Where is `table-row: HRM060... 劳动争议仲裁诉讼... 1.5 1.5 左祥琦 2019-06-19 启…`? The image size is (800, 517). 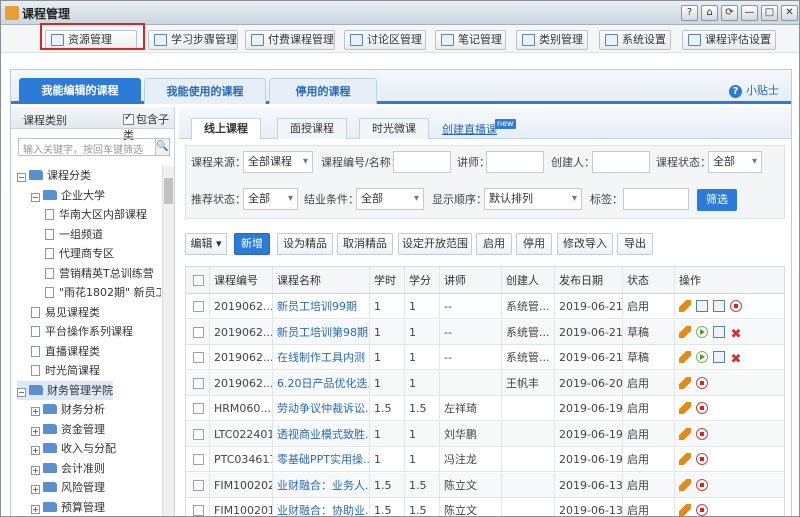 table-row: HRM060... 劳动争议仲裁诉讼... 1.5 1.5 左祥琦 2019-06-19 启… is located at coordinates (485, 408).